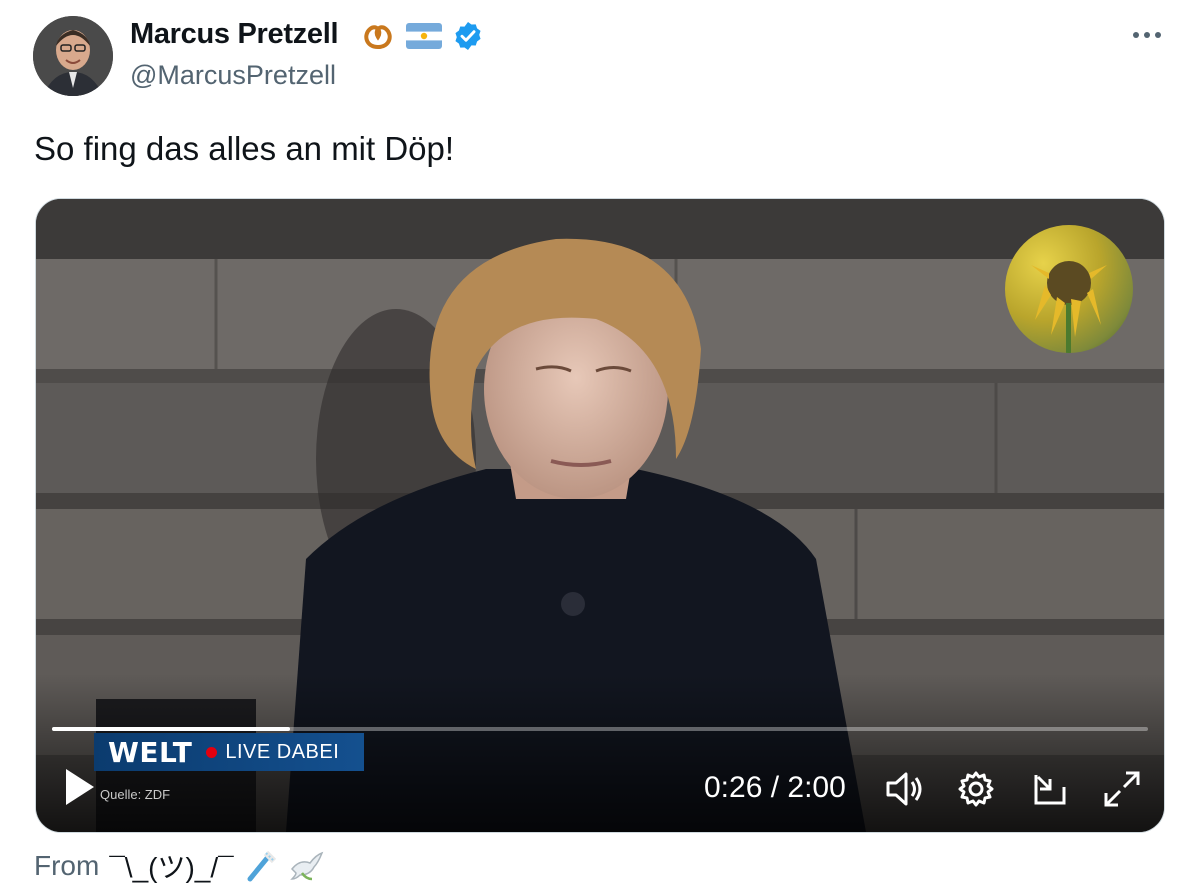 The image size is (1188, 892). I want to click on fullscreen-button, so click(1122, 791).